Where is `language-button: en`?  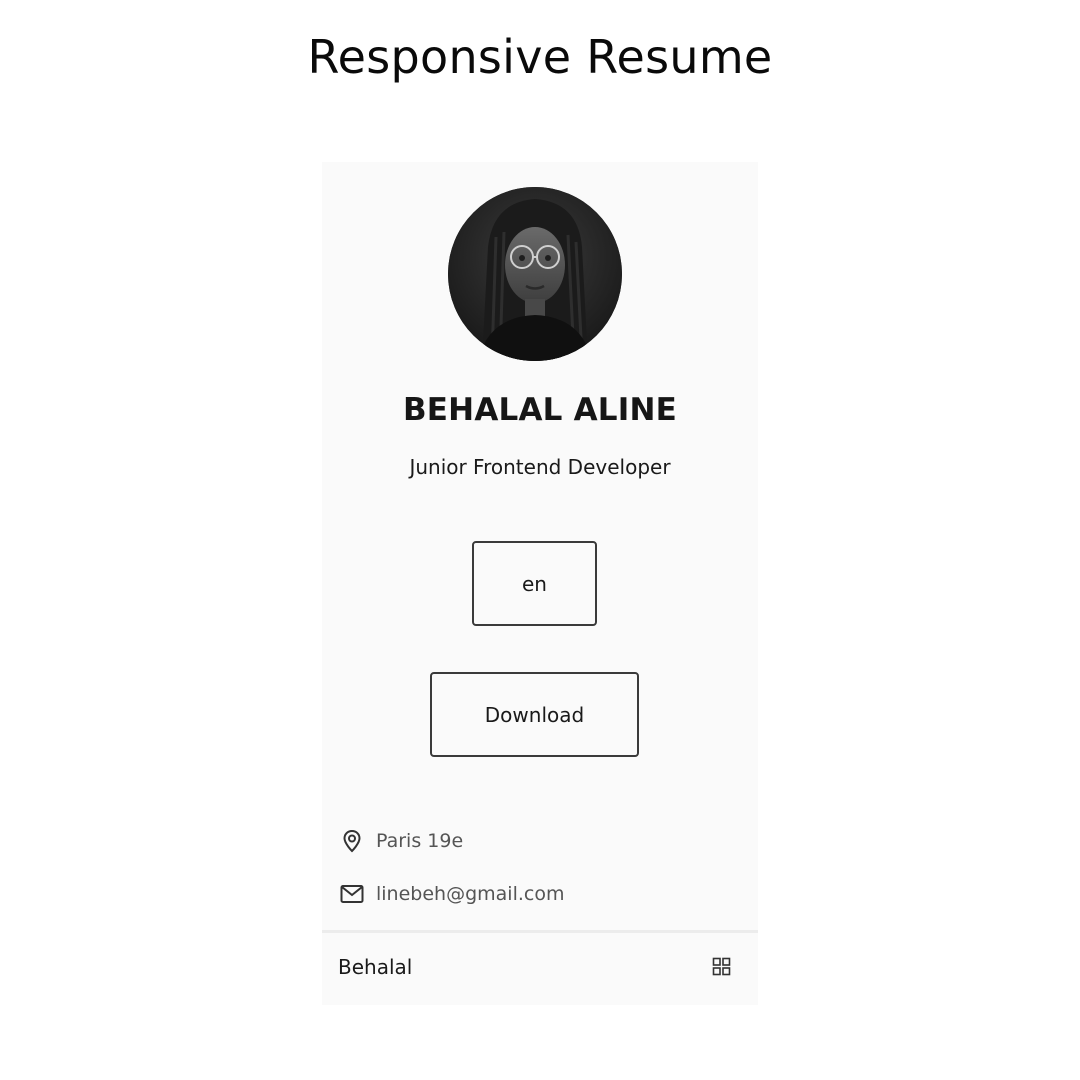 language-button: en is located at coordinates (534, 583).